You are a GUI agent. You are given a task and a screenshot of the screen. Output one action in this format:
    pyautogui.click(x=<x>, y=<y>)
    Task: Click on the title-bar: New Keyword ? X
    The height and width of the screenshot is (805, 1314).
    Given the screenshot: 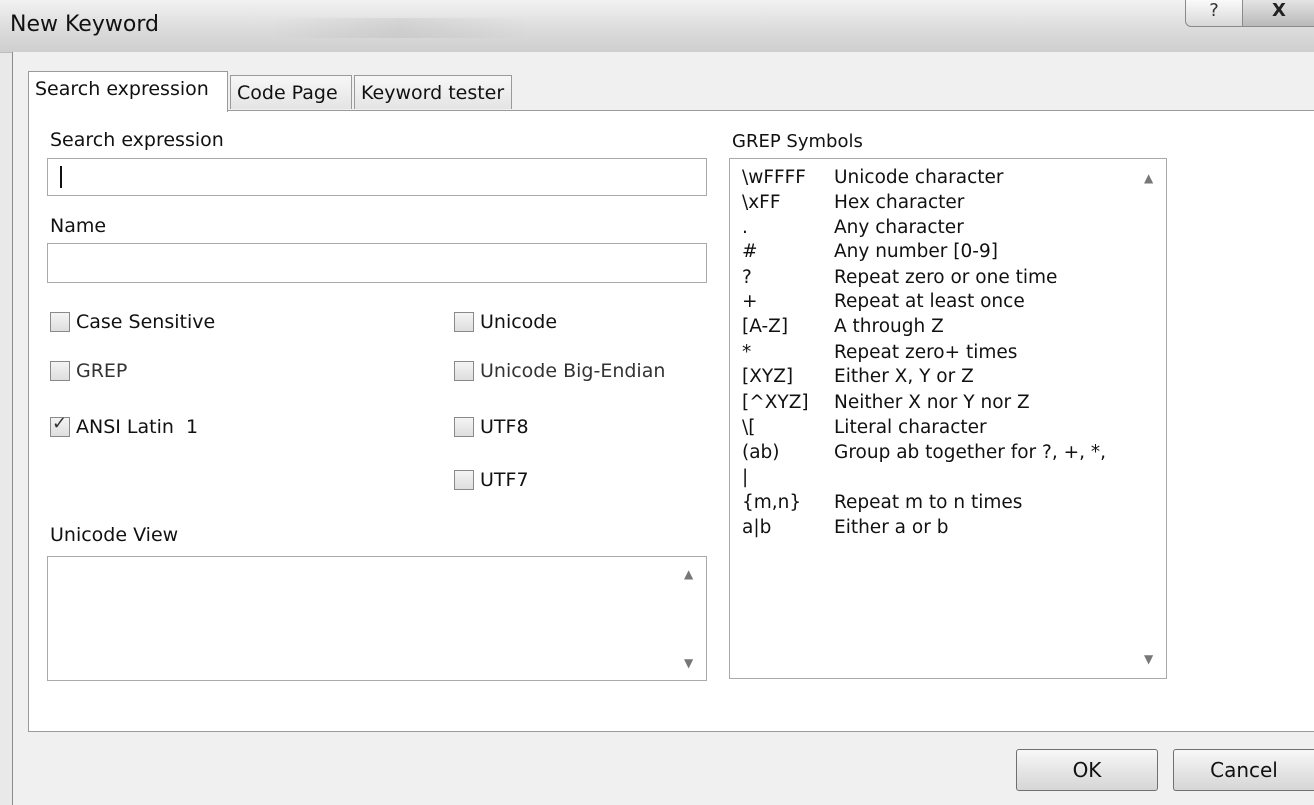 What is the action you would take?
    pyautogui.click(x=657, y=26)
    